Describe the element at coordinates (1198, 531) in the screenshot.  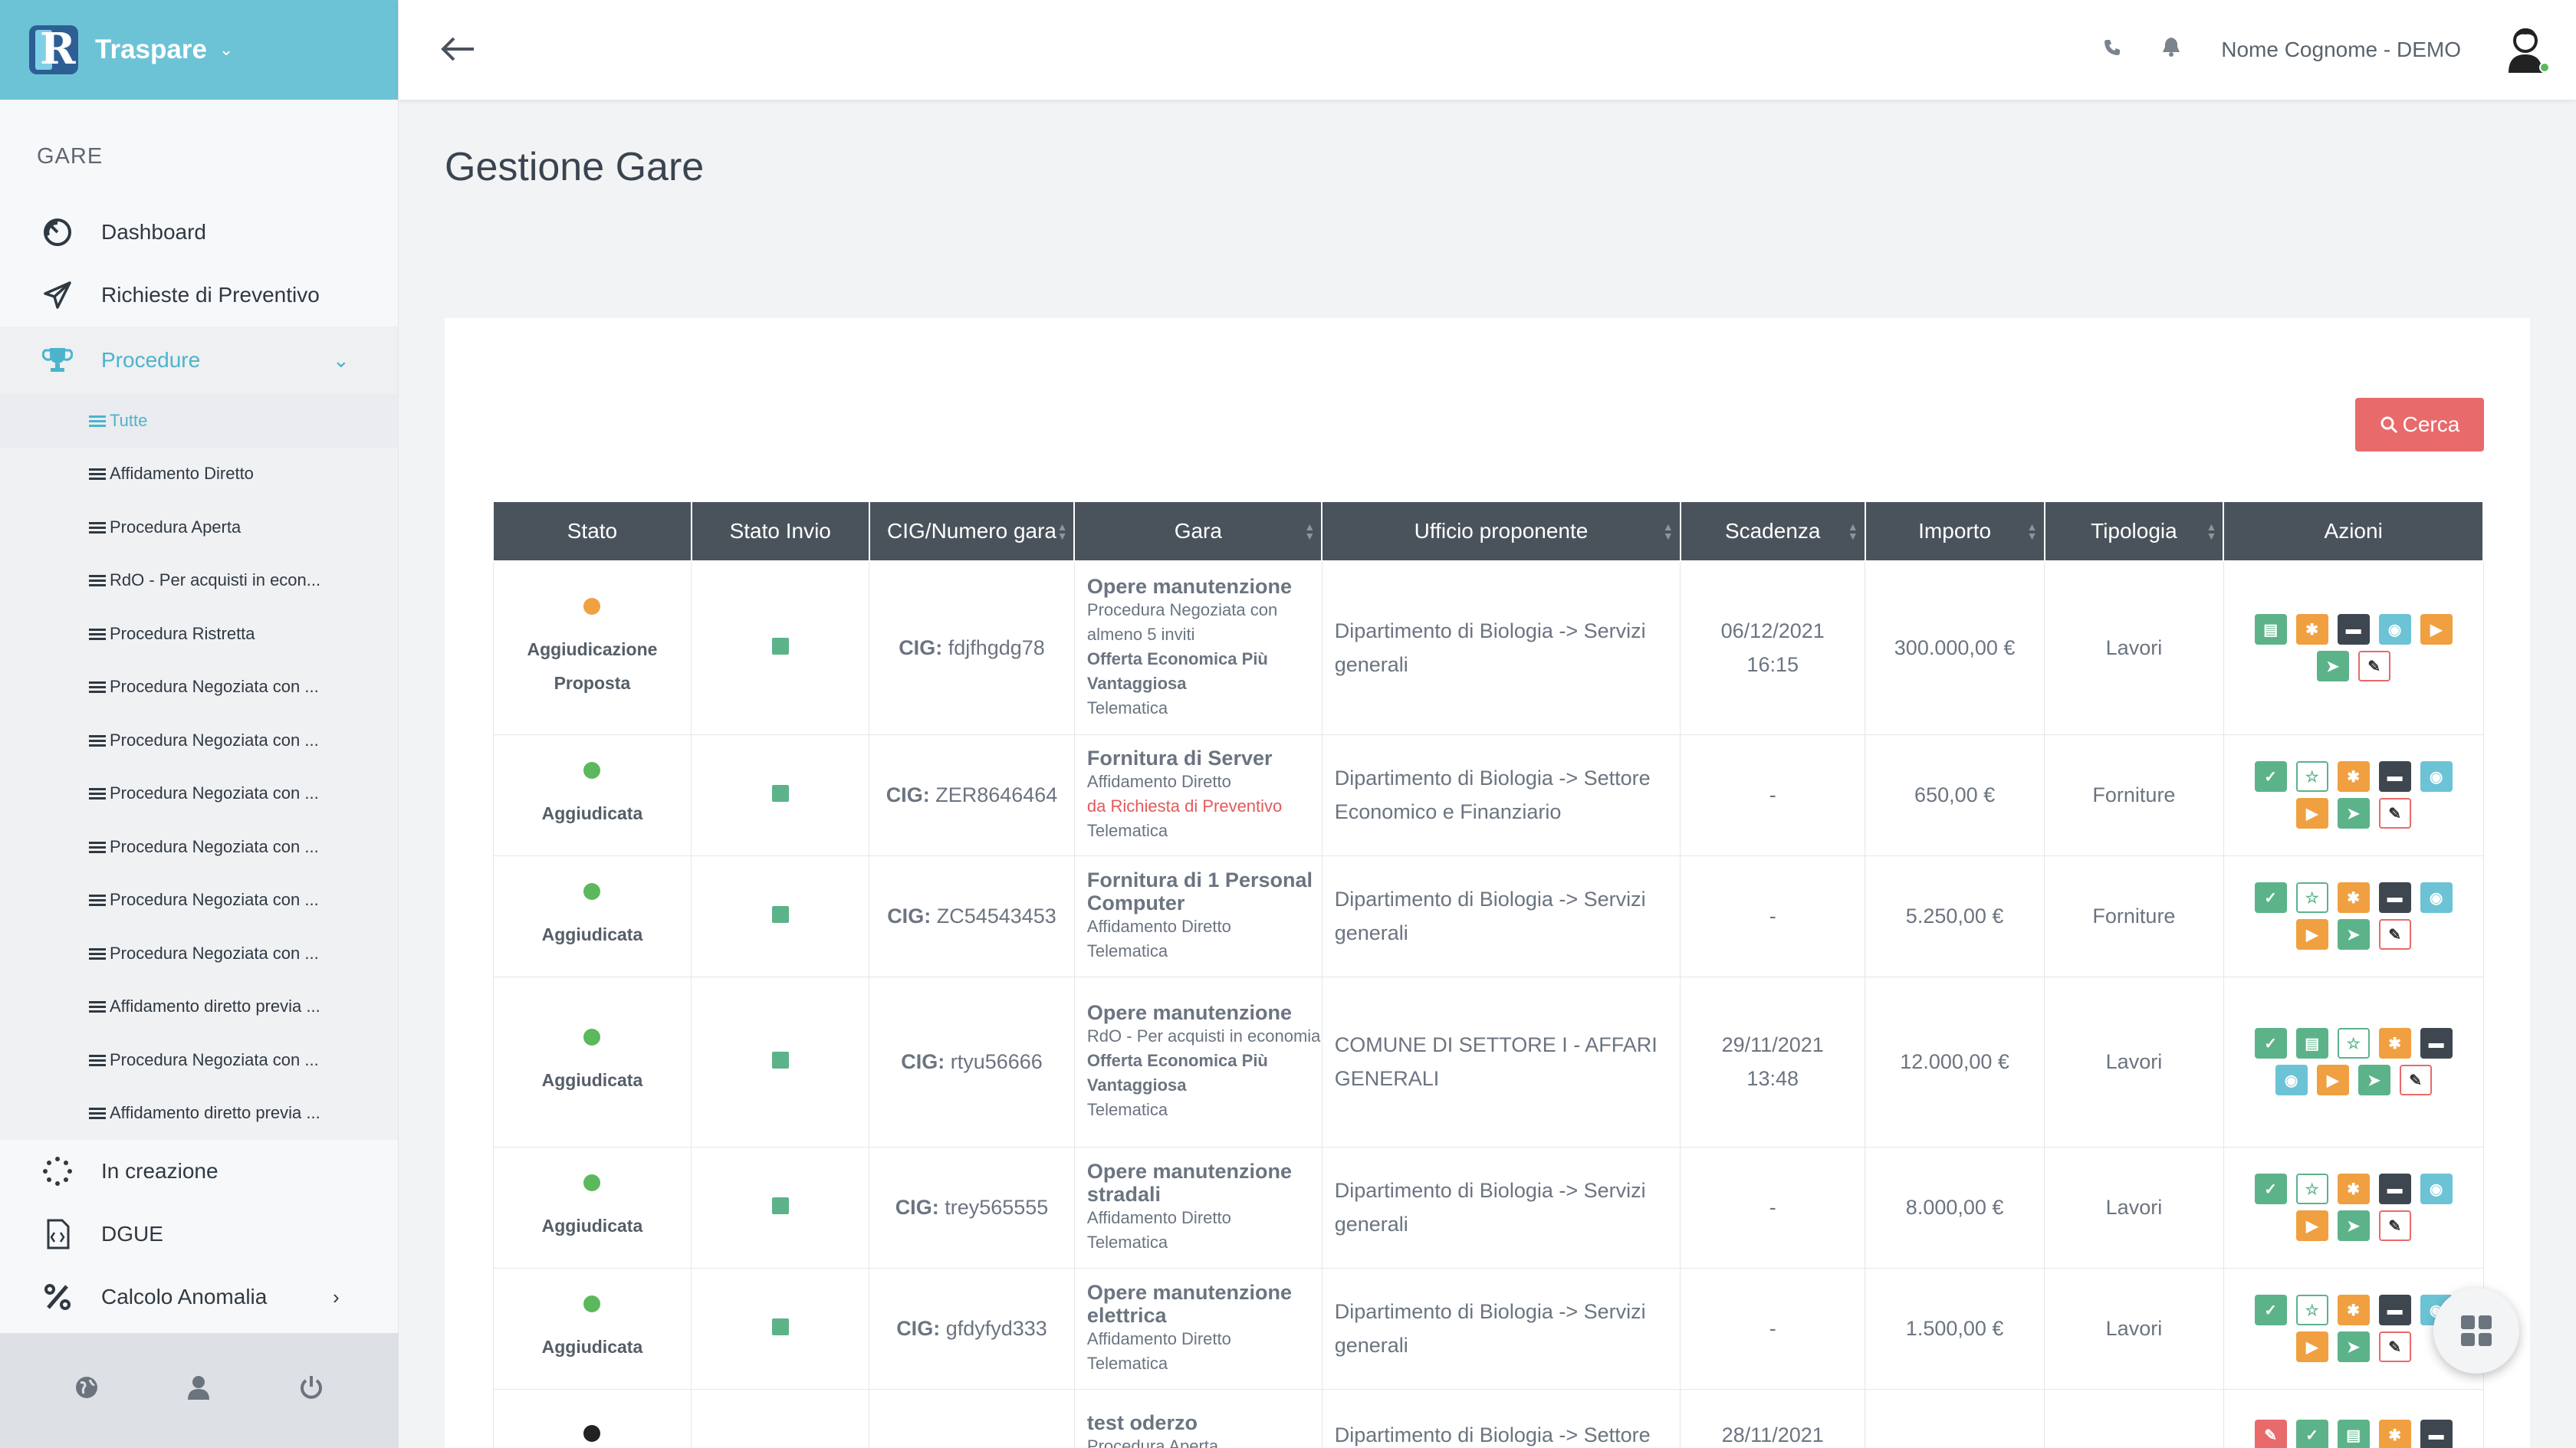
I see `col-header-gara: Gara ▲ ▼` at that location.